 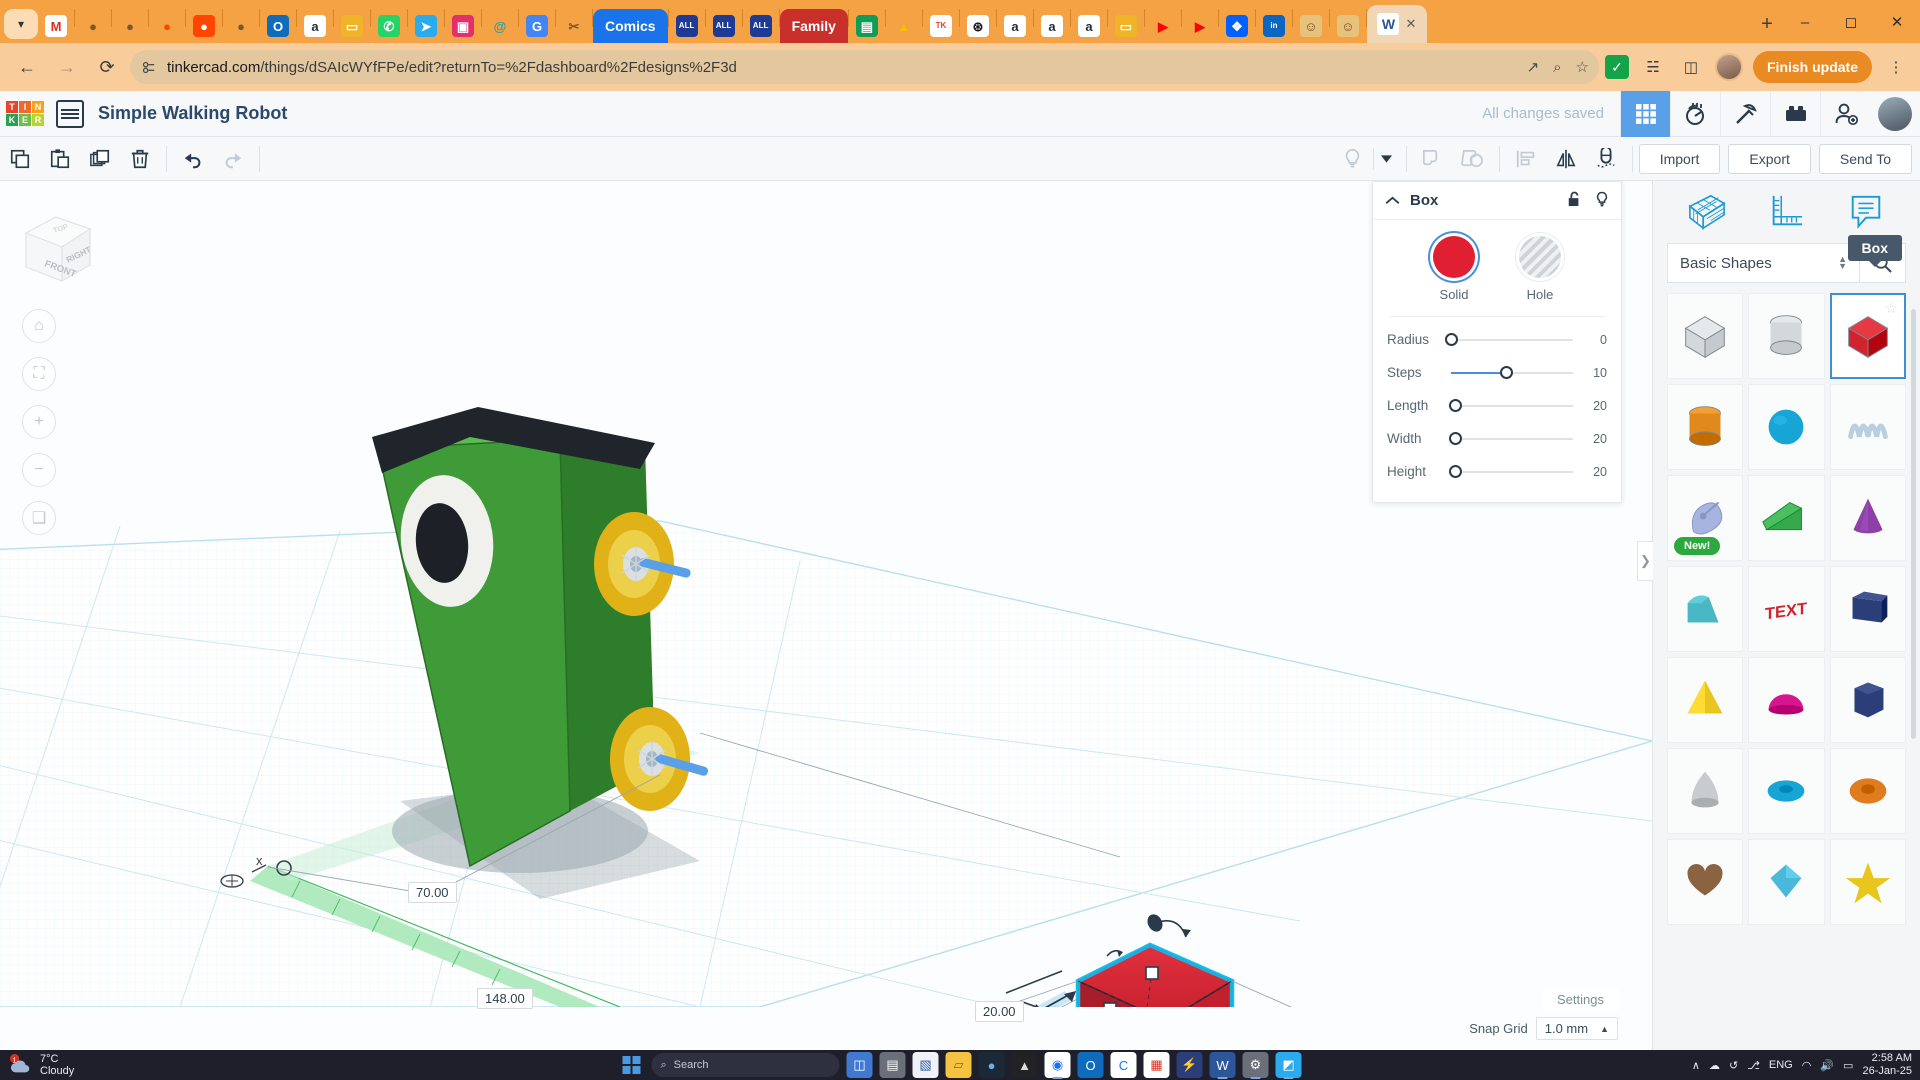 I want to click on radius-value: 0, so click(x=1594, y=340).